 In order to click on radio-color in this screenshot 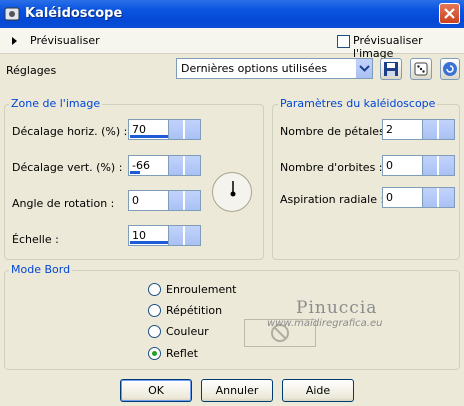, I will do `click(154, 331)`.